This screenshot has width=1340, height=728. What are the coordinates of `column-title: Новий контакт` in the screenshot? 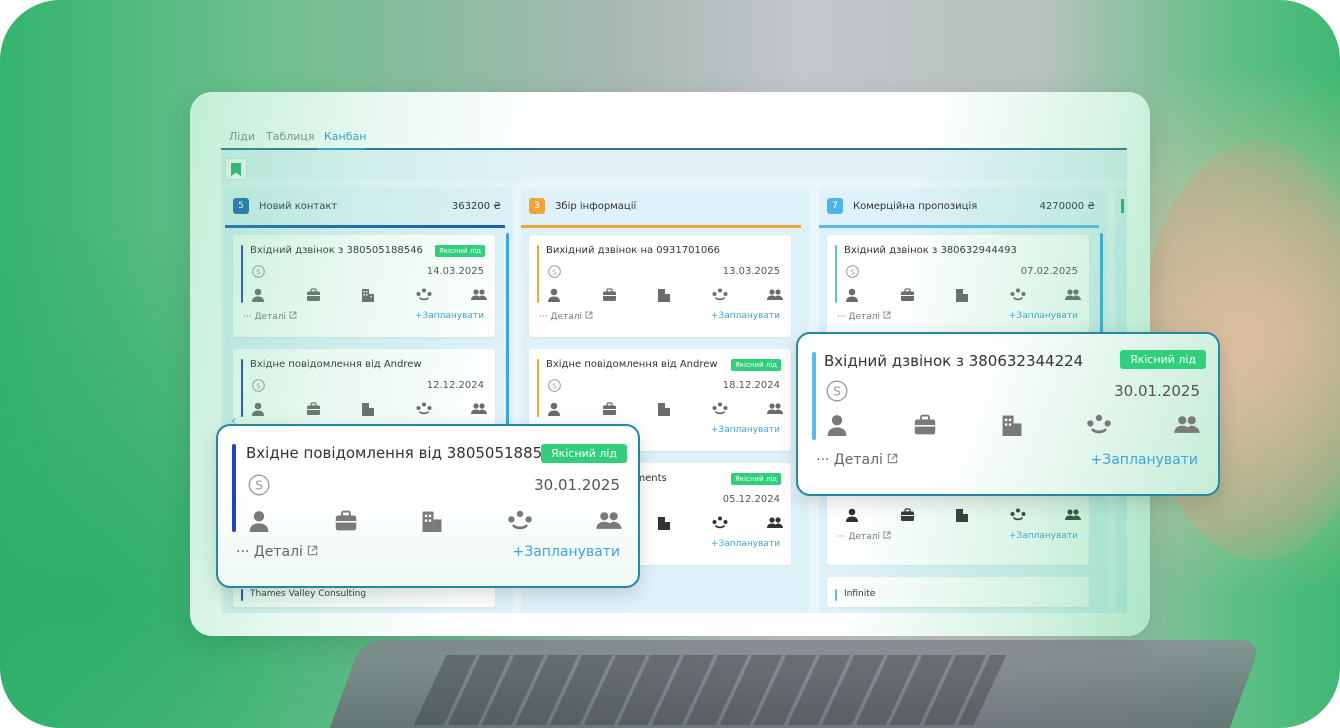 It's located at (298, 206).